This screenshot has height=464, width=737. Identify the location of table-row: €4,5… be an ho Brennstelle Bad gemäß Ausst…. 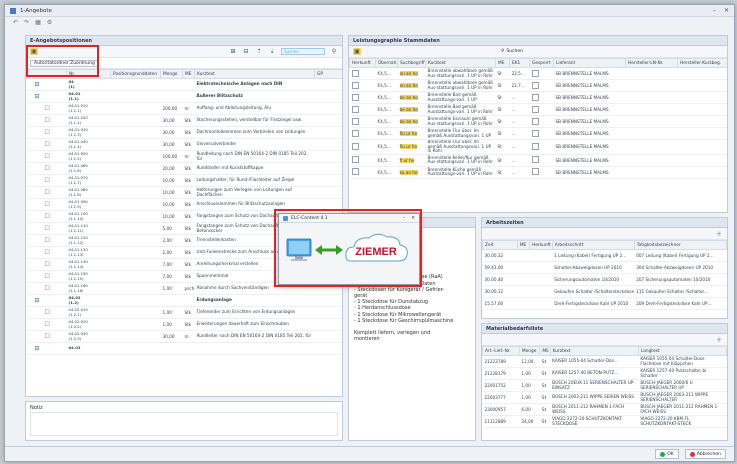
(538, 97).